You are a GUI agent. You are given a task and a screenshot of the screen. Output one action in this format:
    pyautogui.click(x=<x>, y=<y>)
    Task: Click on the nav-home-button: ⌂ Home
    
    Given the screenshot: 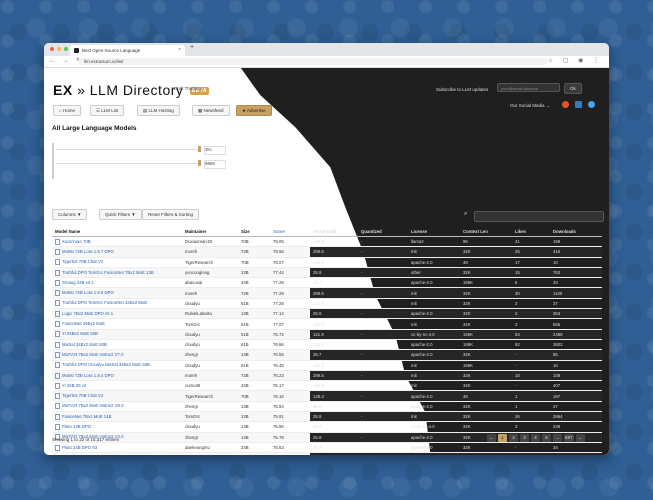 What is the action you would take?
    pyautogui.click(x=67, y=110)
    